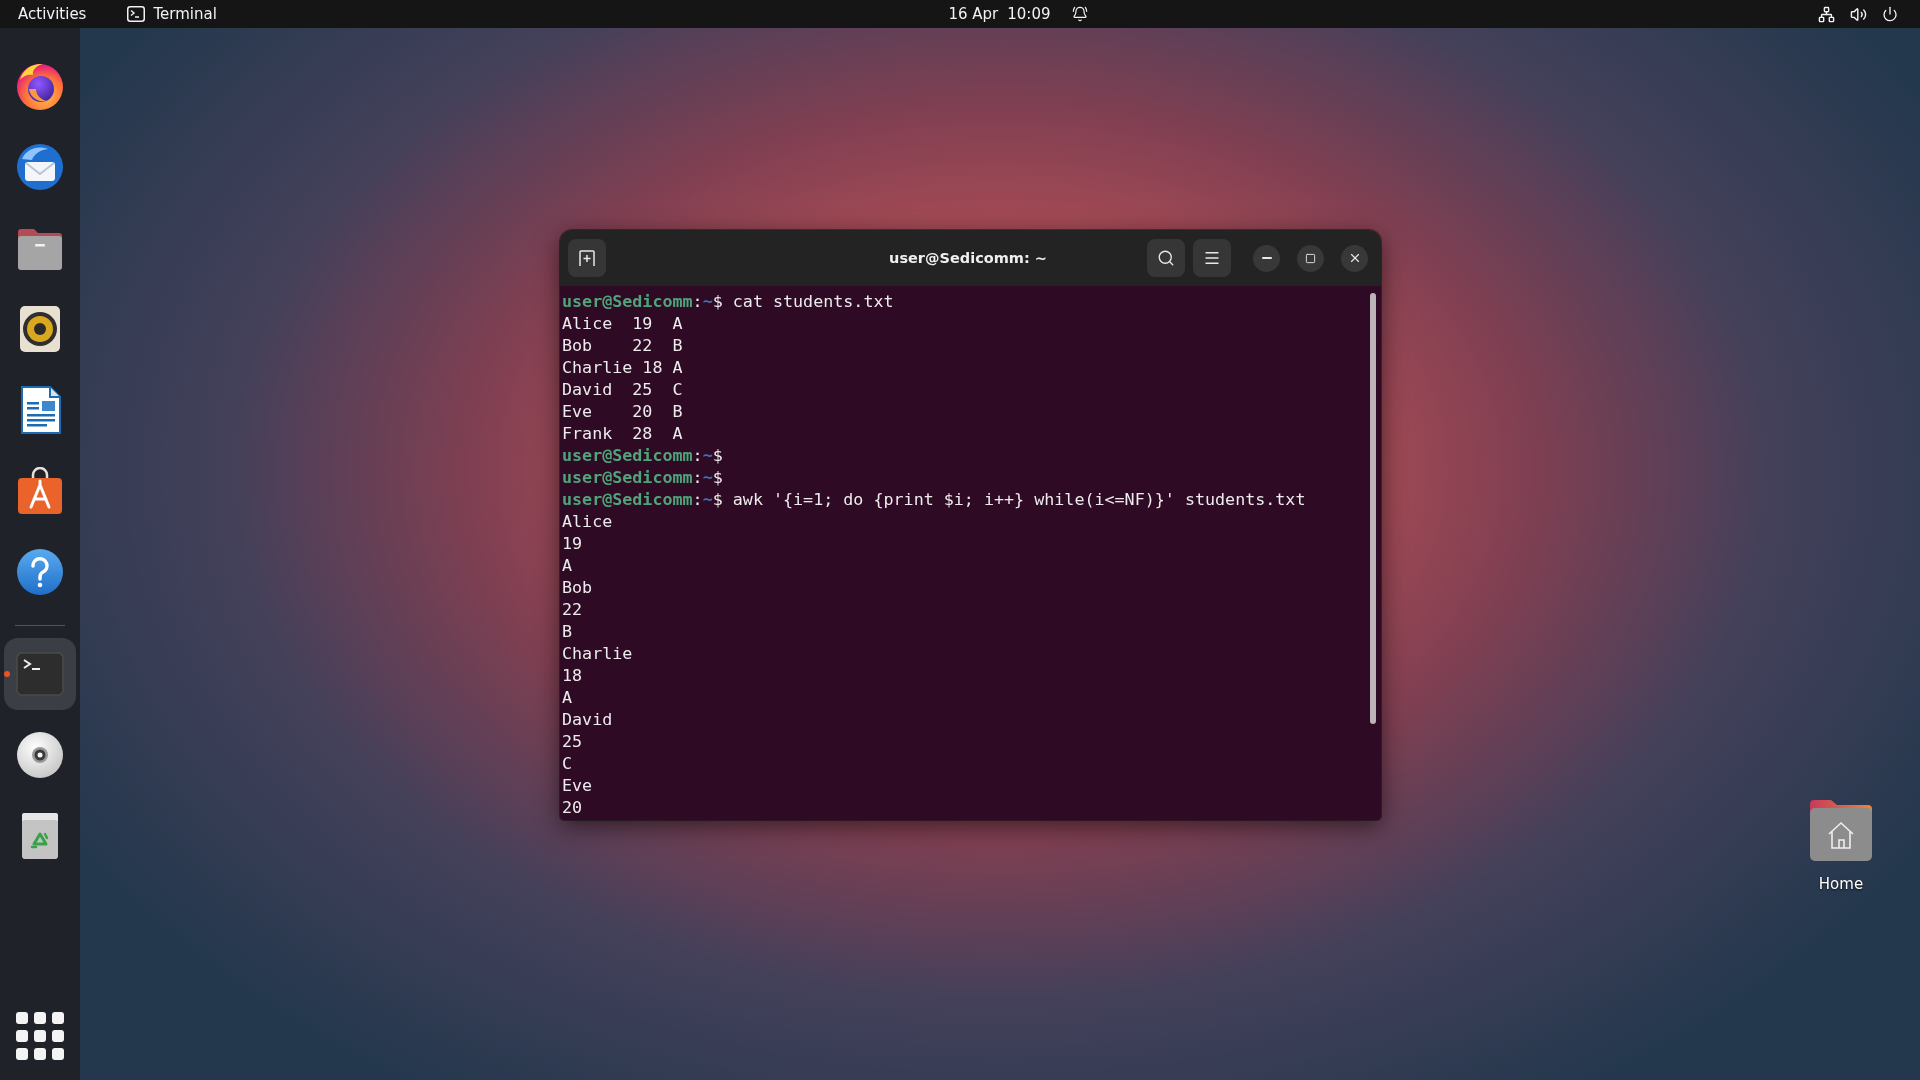 This screenshot has width=1920, height=1080. Describe the element at coordinates (172, 14) in the screenshot. I see `app-menu-button: Terminal` at that location.